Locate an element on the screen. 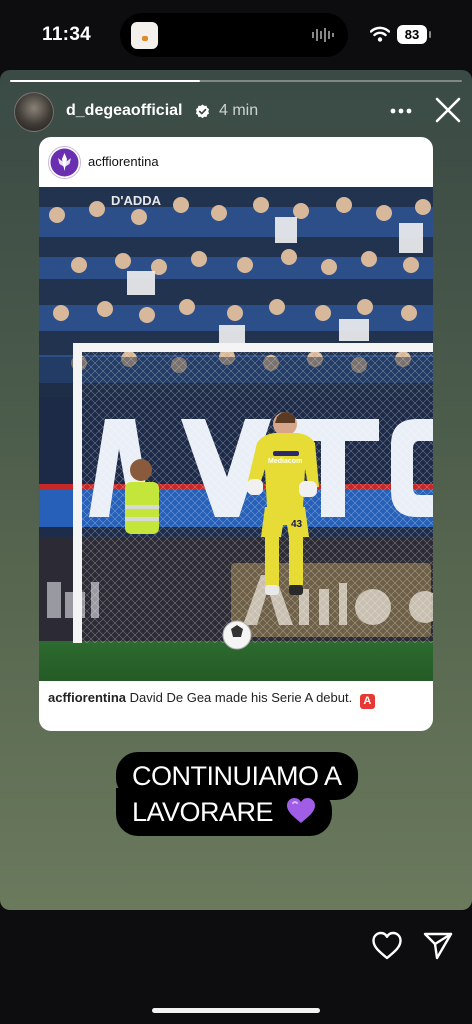 The width and height of the screenshot is (472, 1024). dynamic-island is located at coordinates (234, 35).